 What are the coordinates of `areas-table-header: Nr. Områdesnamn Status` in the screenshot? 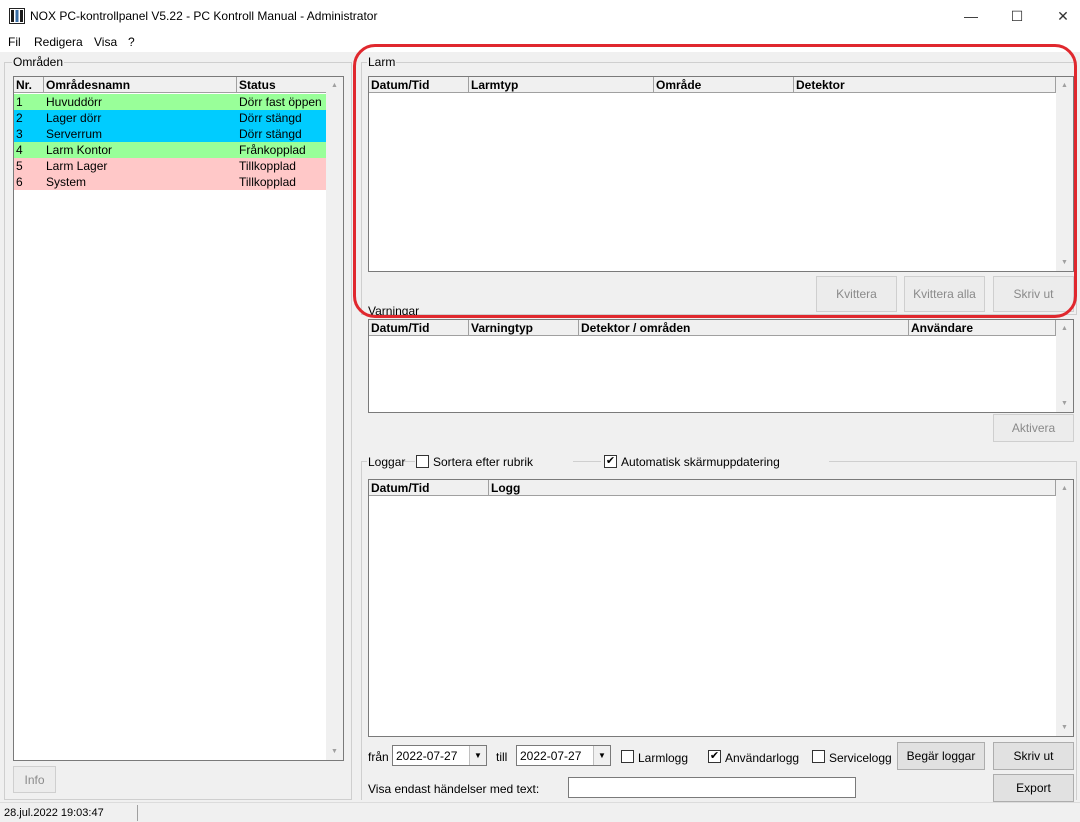 It's located at (171, 85).